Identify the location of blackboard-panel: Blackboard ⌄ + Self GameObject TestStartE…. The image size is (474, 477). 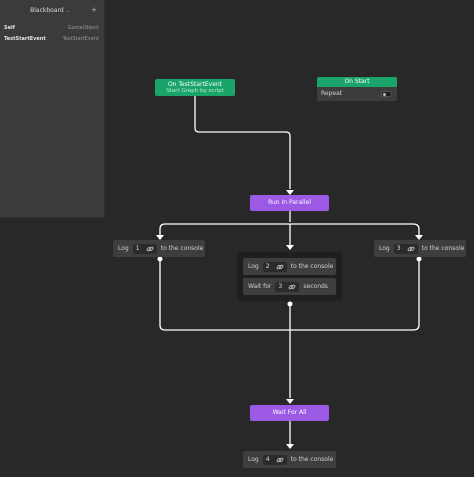
(52, 109).